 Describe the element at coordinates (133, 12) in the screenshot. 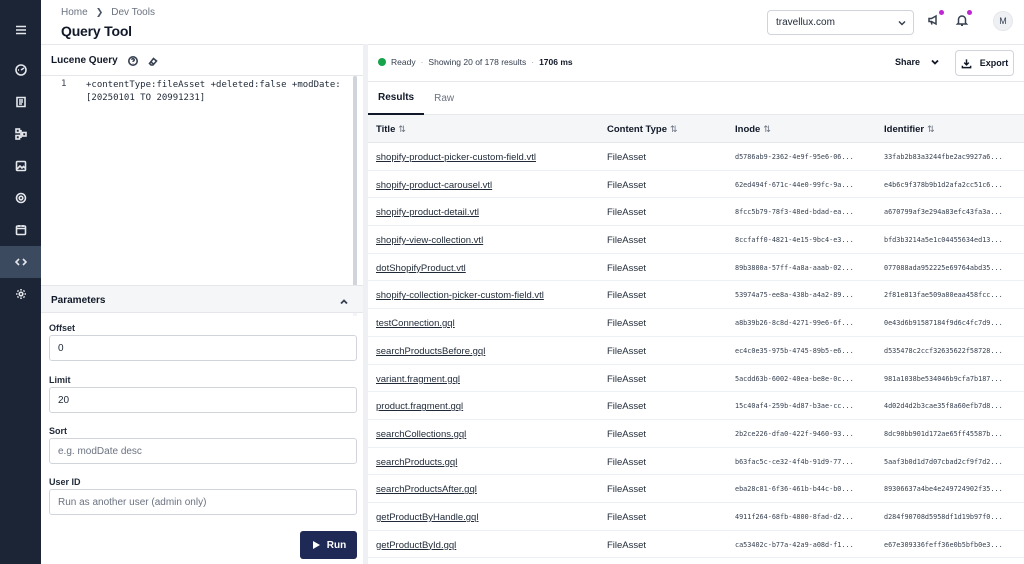

I see `breadcrumb-dev-tools: Dev Tools` at that location.